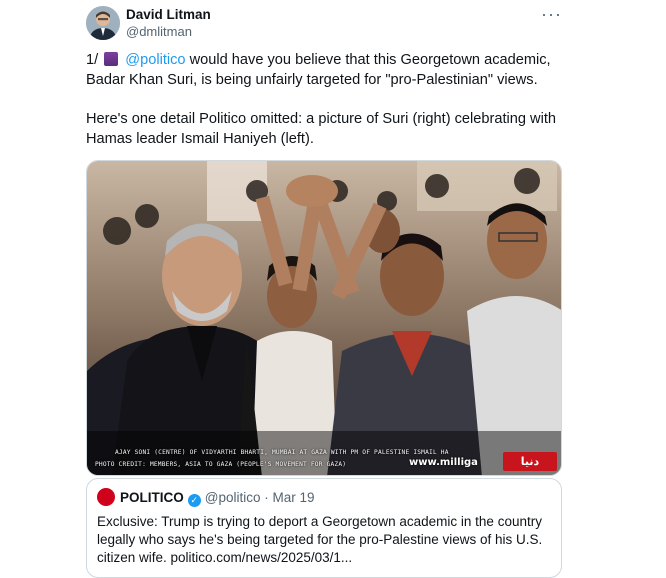 The image size is (666, 578). What do you see at coordinates (530, 463) in the screenshot?
I see `photo-logo-badge: دنيا الوطن` at bounding box center [530, 463].